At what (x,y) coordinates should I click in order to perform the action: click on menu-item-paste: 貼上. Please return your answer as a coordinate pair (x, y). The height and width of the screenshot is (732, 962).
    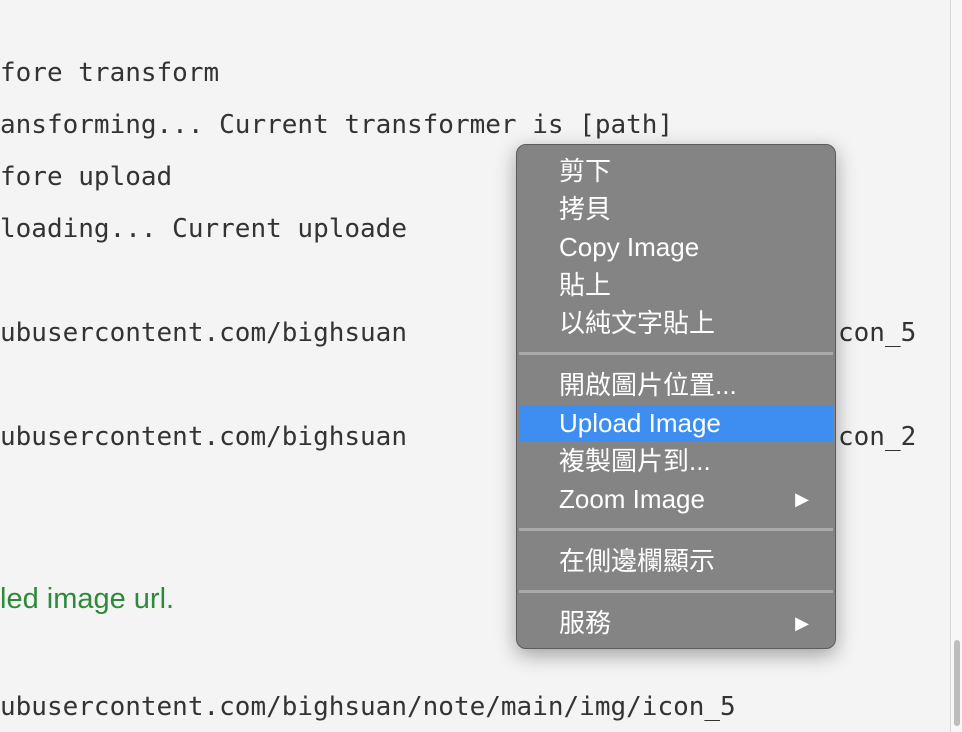
    Looking at the image, I should click on (676, 285).